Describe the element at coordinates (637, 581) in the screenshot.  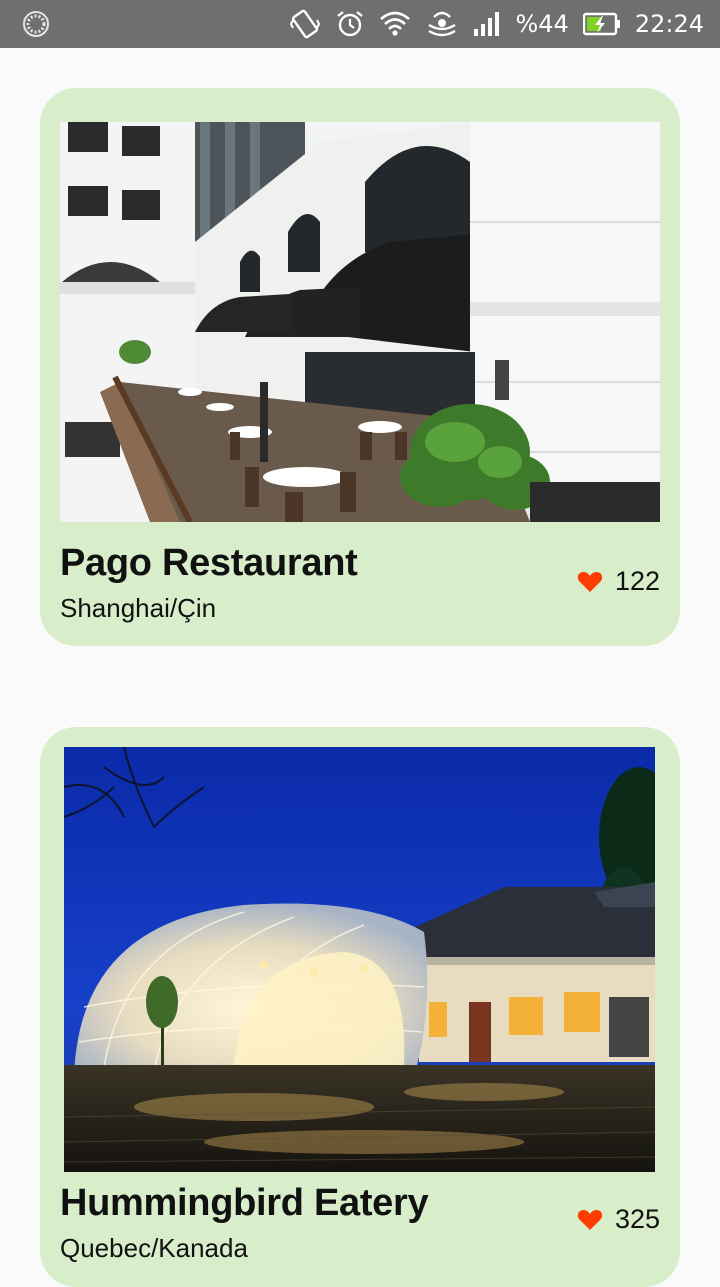
I see `like-count: 122` at that location.